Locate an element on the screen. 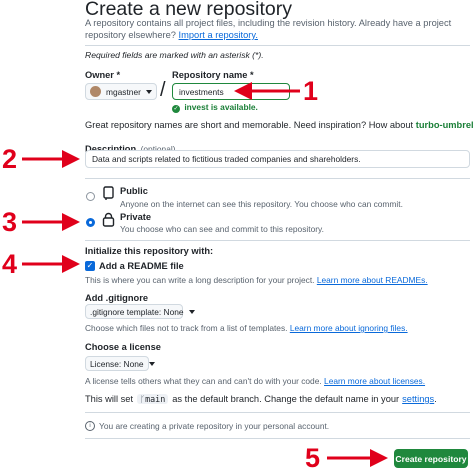 The width and height of the screenshot is (474, 473). annotation-number-2: 2 is located at coordinates (10, 159).